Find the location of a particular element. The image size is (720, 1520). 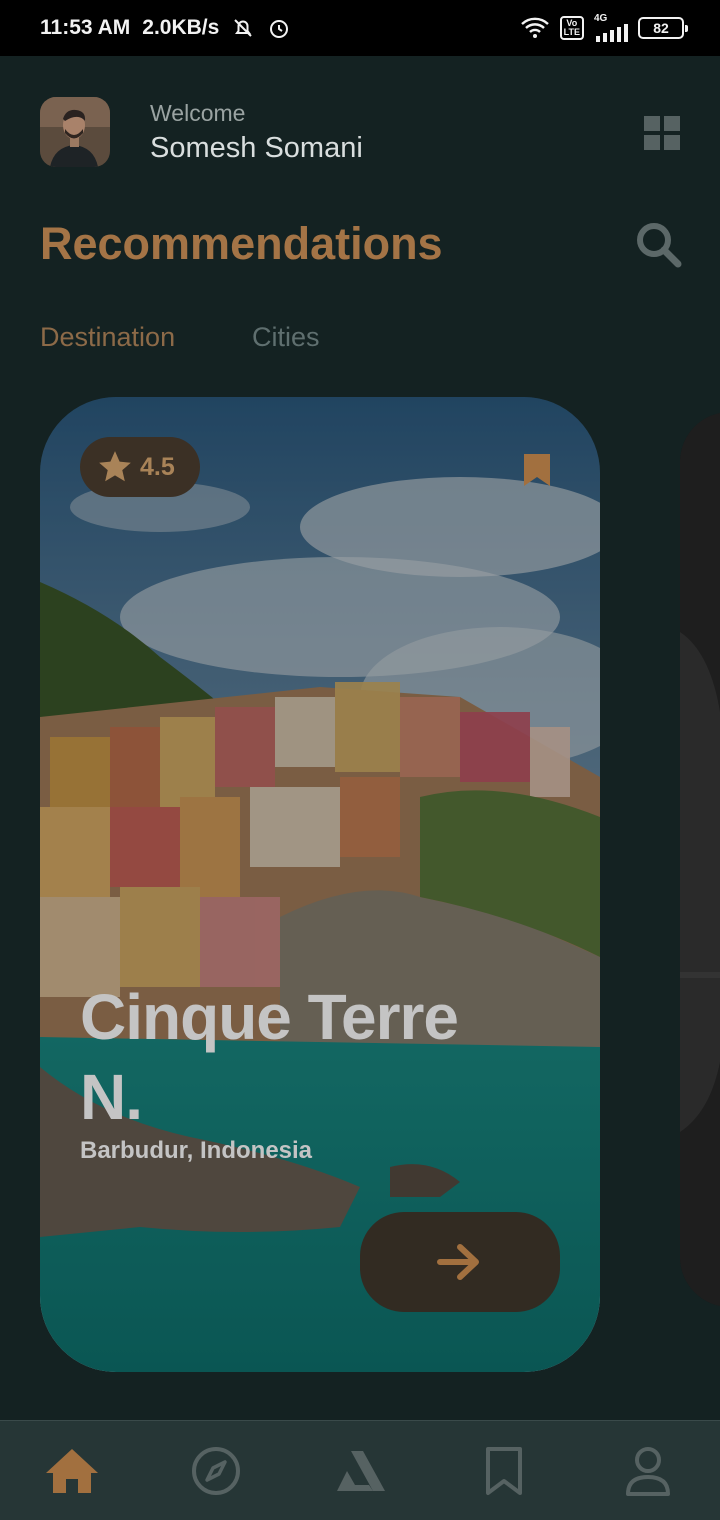

nav-saved is located at coordinates (504, 1471).